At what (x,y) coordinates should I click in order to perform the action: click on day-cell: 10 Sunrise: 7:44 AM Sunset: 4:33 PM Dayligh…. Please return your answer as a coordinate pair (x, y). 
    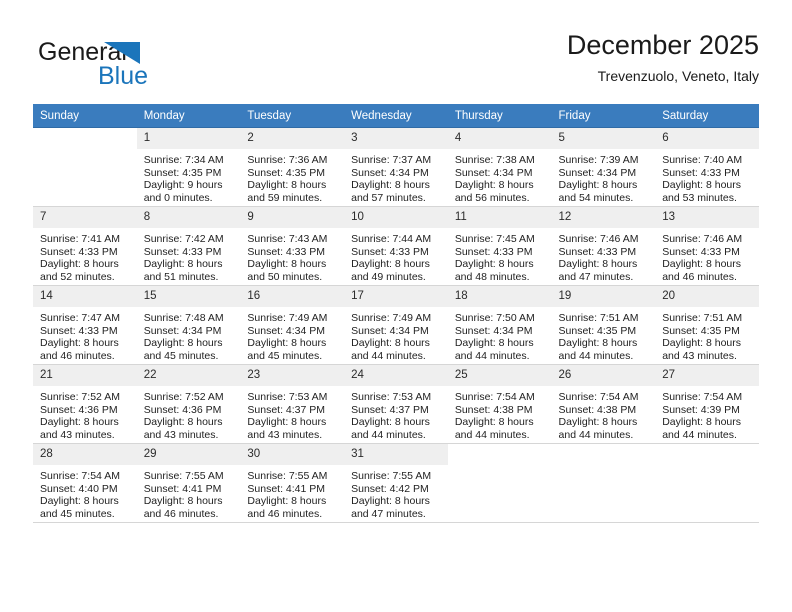
    Looking at the image, I should click on (396, 246).